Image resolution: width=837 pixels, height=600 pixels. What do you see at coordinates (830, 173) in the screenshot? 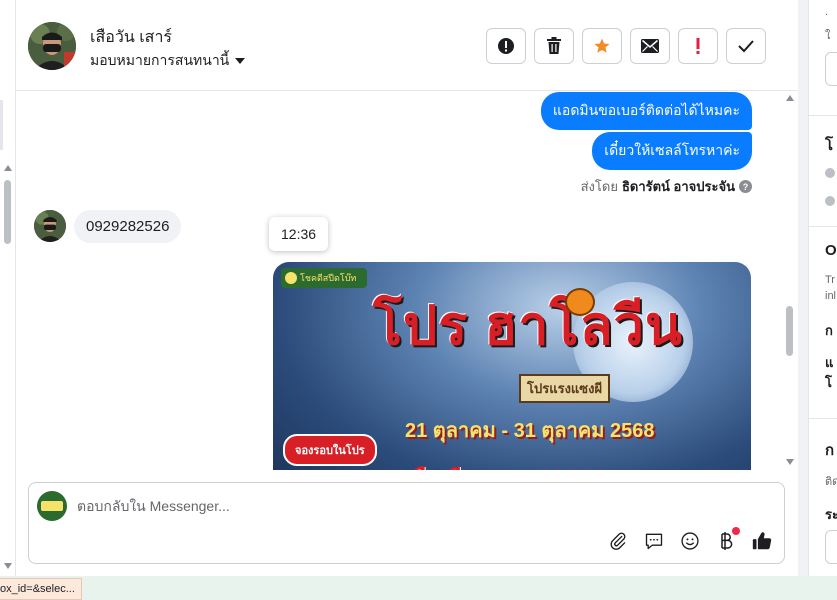
I see `clock-icon` at bounding box center [830, 173].